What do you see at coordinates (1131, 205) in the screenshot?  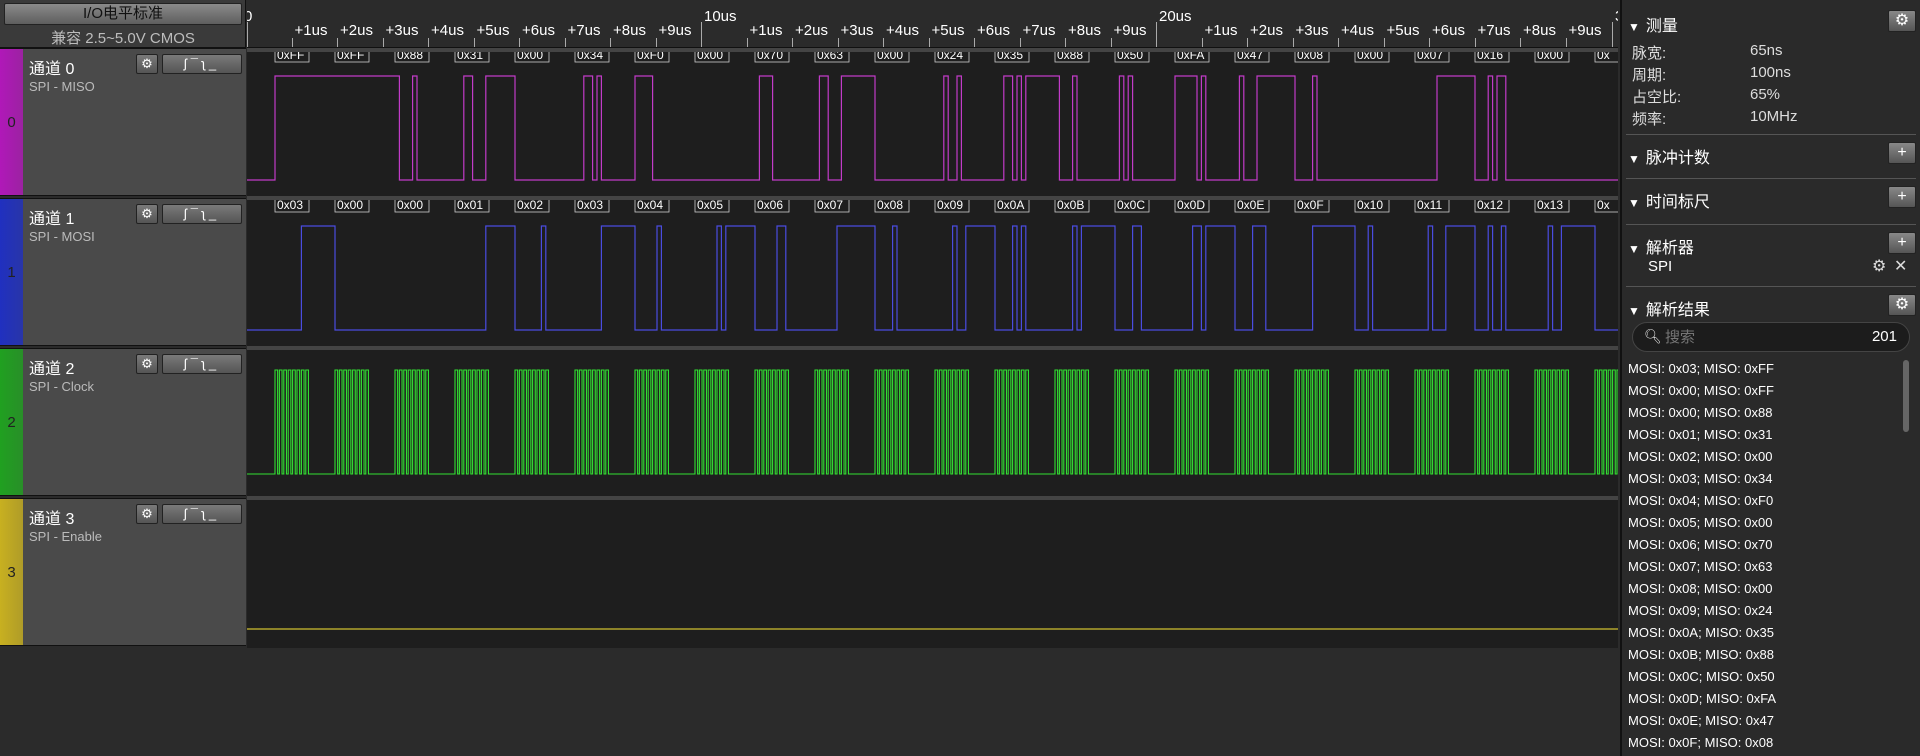 I see `mosi-byte-label: 0x0C` at bounding box center [1131, 205].